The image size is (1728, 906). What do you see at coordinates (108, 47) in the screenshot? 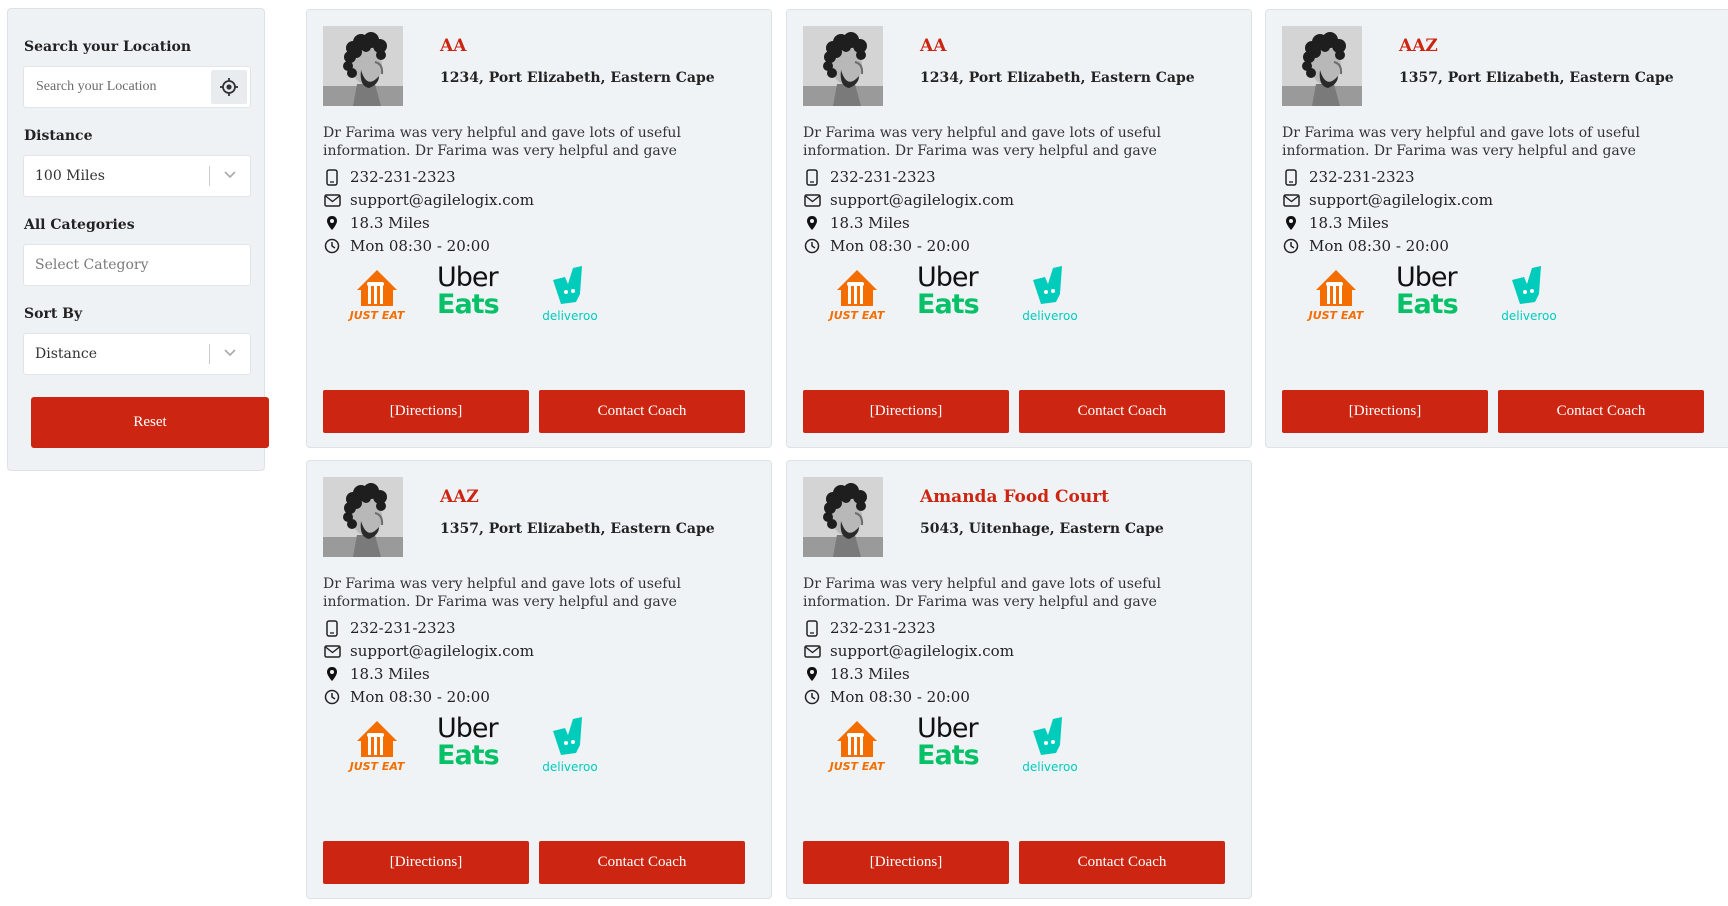
I see `search-location-label: Search your Location` at bounding box center [108, 47].